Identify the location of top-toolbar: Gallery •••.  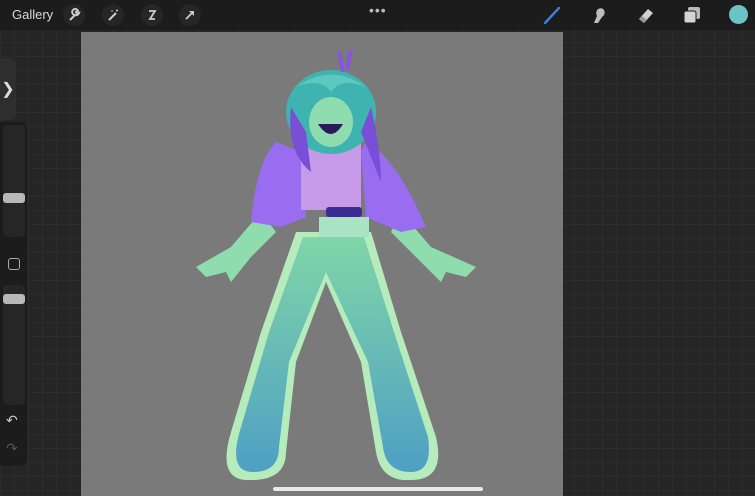
(377, 15).